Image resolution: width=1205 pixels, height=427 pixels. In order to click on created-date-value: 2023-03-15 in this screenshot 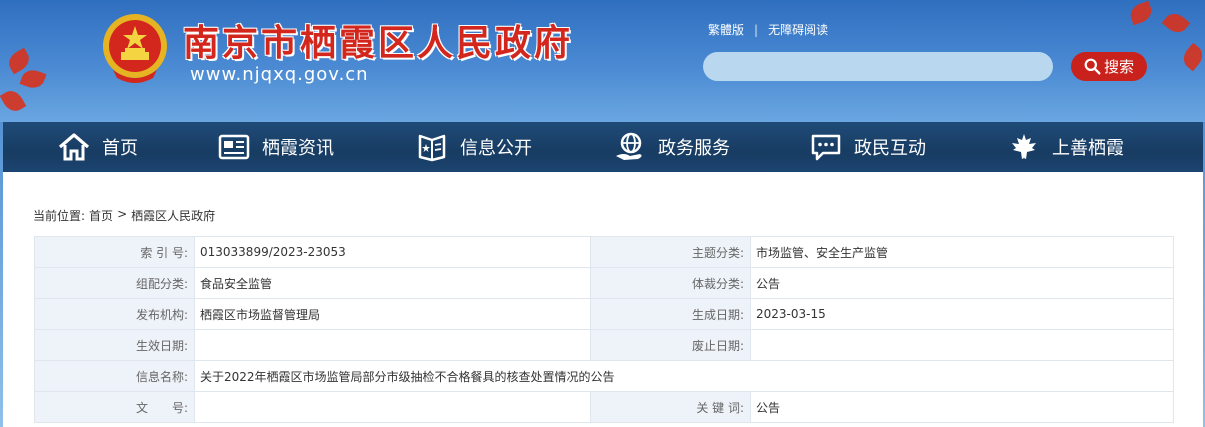, I will do `click(962, 314)`.